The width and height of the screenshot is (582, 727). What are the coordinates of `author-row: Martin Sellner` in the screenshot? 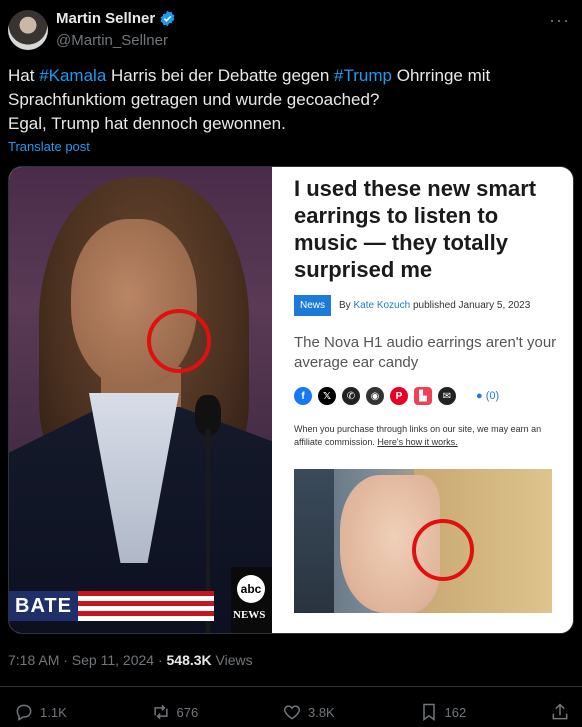 It's located at (116, 18).